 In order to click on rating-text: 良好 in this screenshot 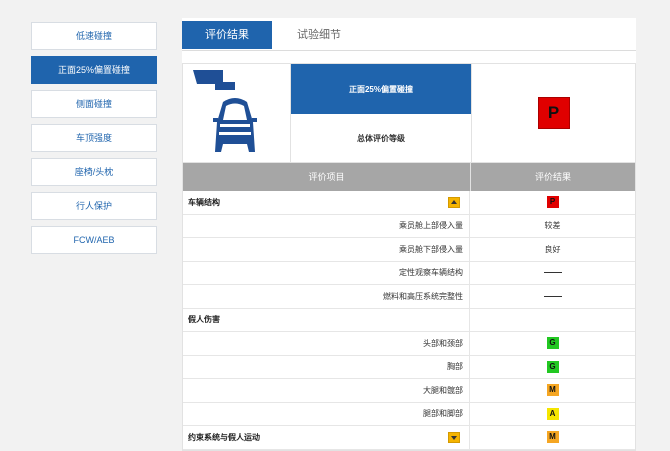, I will do `click(552, 249)`.